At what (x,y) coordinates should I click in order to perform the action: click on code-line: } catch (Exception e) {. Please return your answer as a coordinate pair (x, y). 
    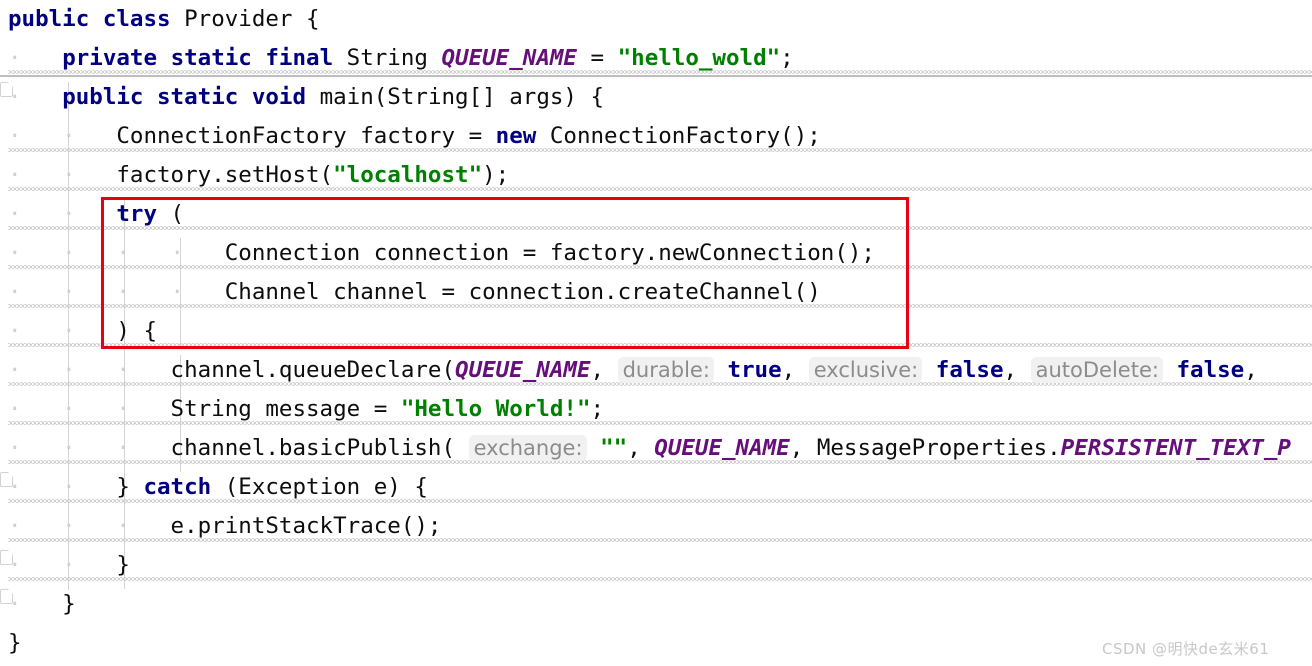
    Looking at the image, I should click on (656, 487).